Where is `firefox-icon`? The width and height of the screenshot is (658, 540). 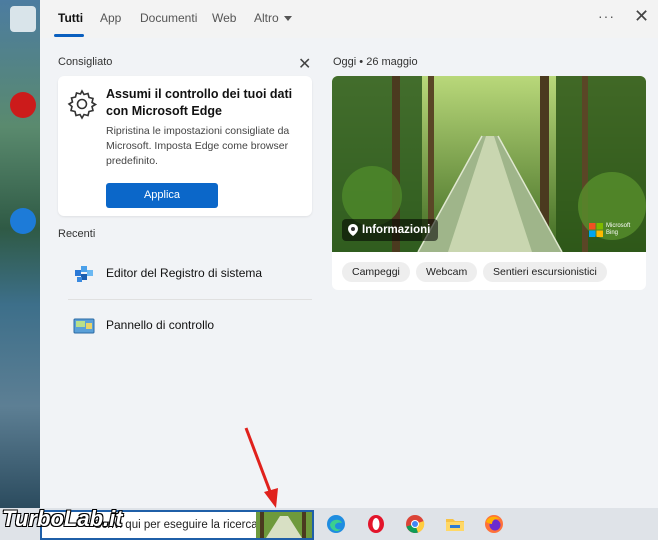
firefox-icon is located at coordinates (494, 524).